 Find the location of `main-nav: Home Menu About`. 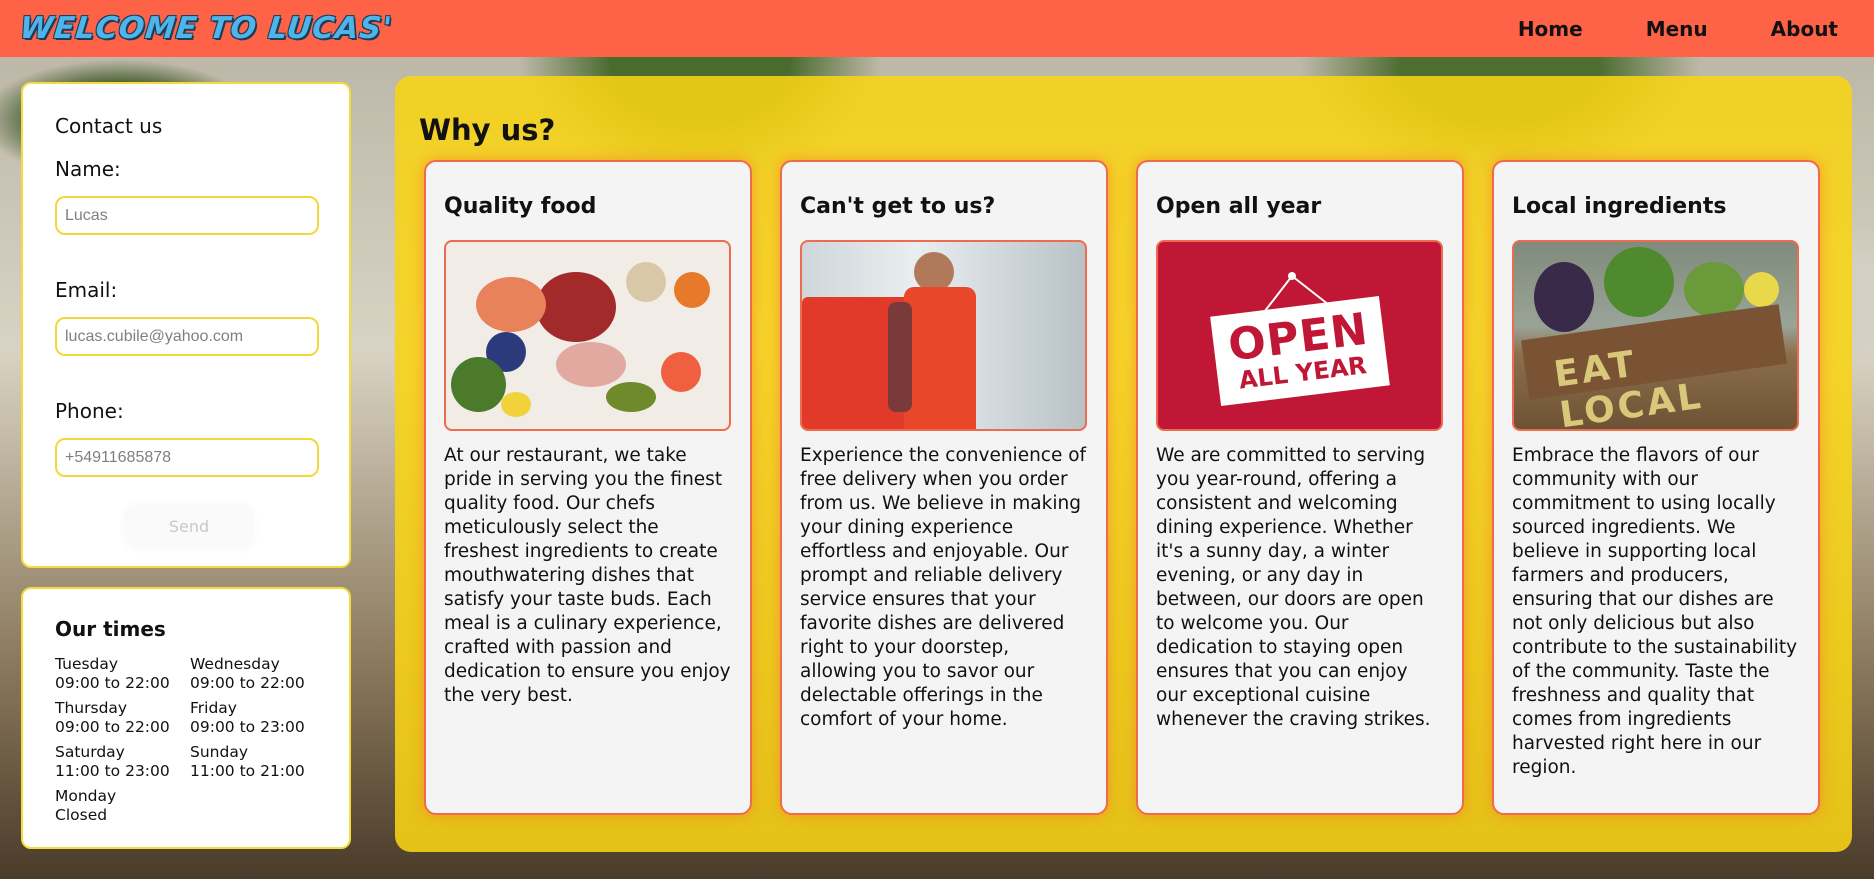

main-nav: Home Menu About is located at coordinates (1646, 29).